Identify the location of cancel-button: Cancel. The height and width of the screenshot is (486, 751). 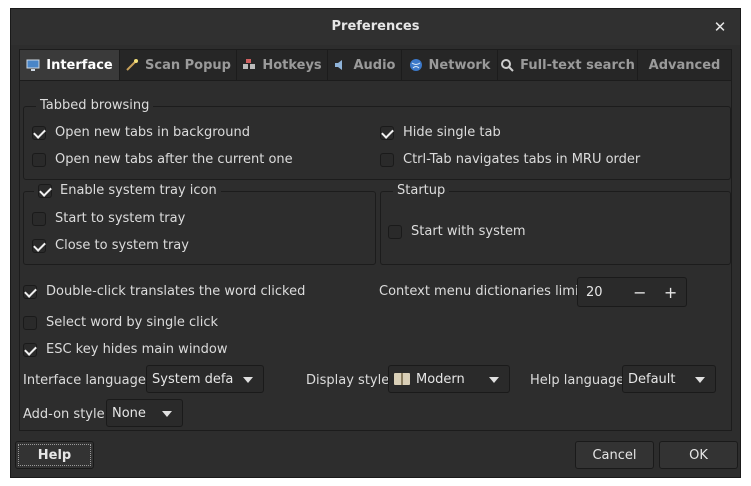
(614, 455).